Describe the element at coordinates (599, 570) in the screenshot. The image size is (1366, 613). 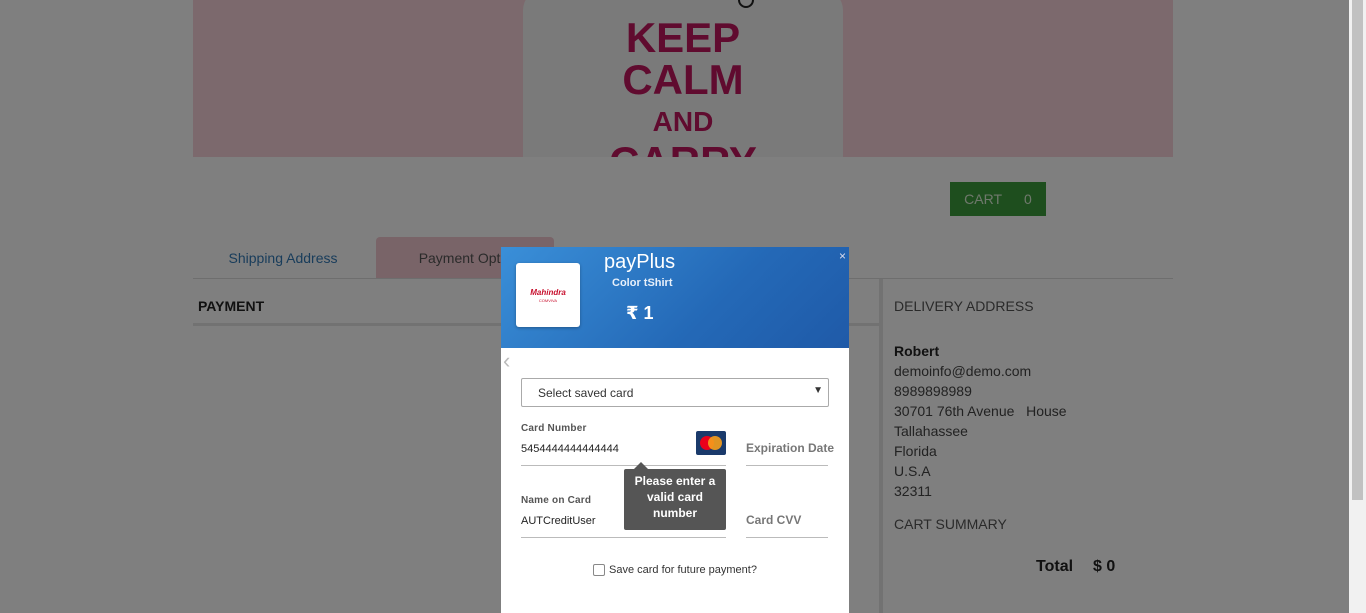
I see `save-card-checkbox` at that location.